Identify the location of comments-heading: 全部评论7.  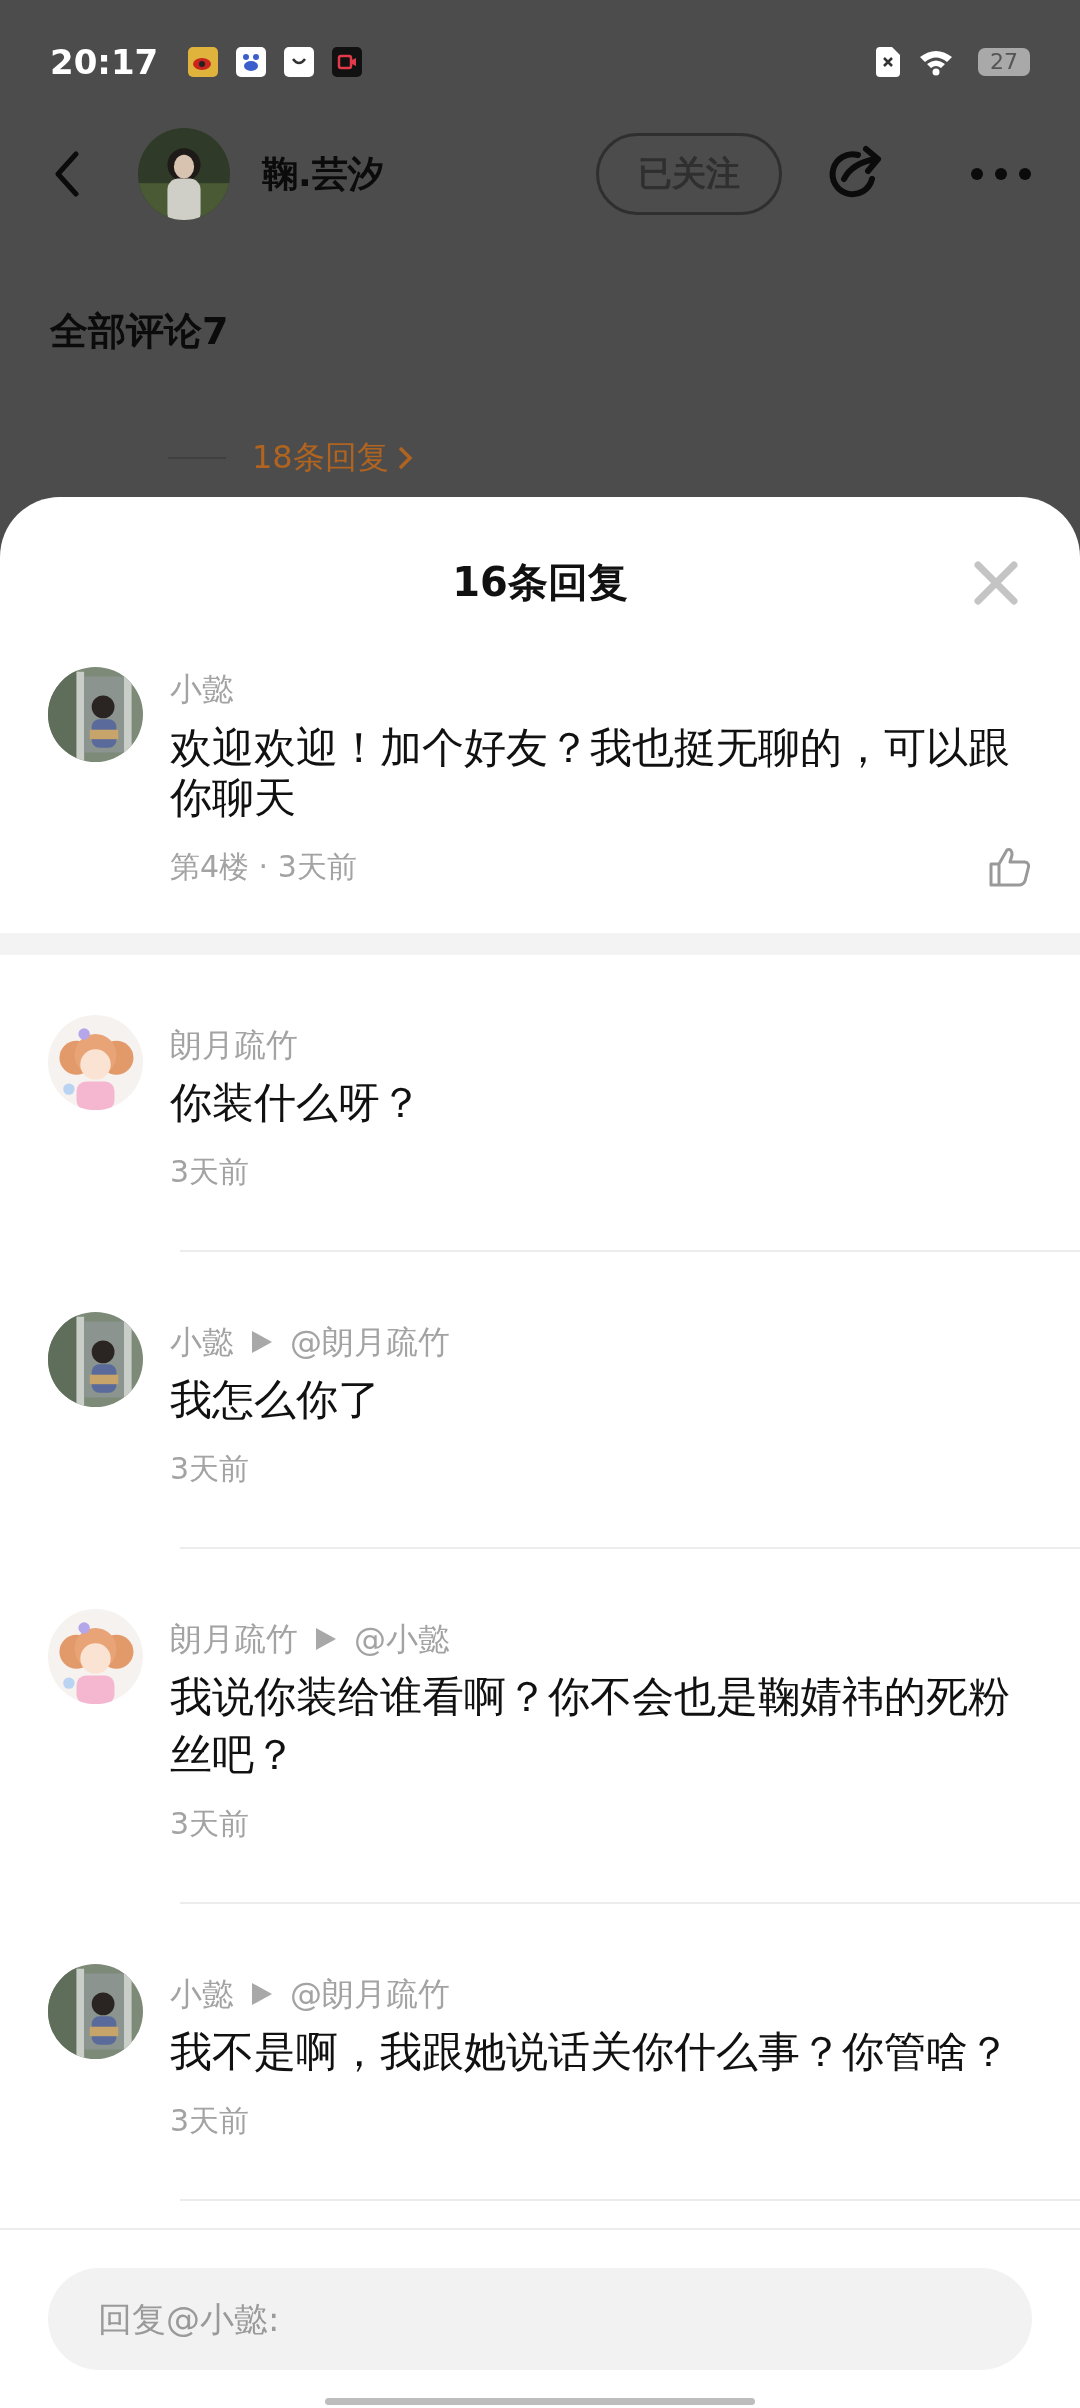
(139, 331).